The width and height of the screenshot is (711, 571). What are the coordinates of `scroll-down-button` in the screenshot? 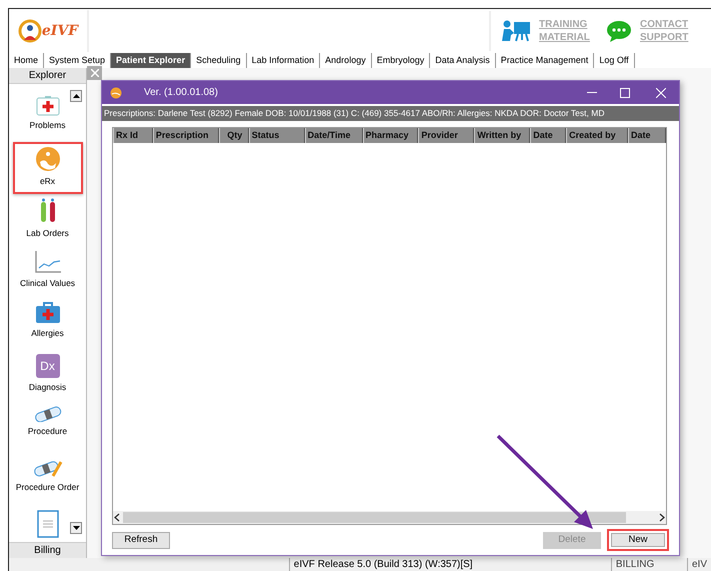 It's located at (76, 528).